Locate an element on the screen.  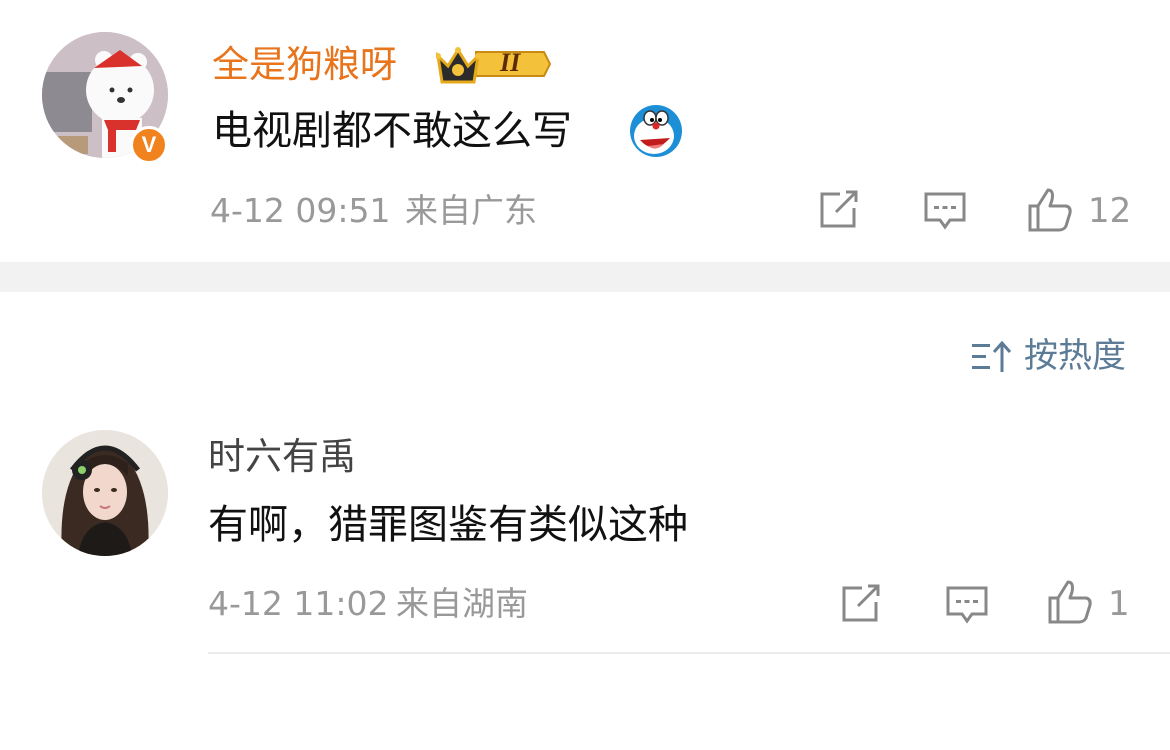
crown-level-badge: II is located at coordinates (493, 64).